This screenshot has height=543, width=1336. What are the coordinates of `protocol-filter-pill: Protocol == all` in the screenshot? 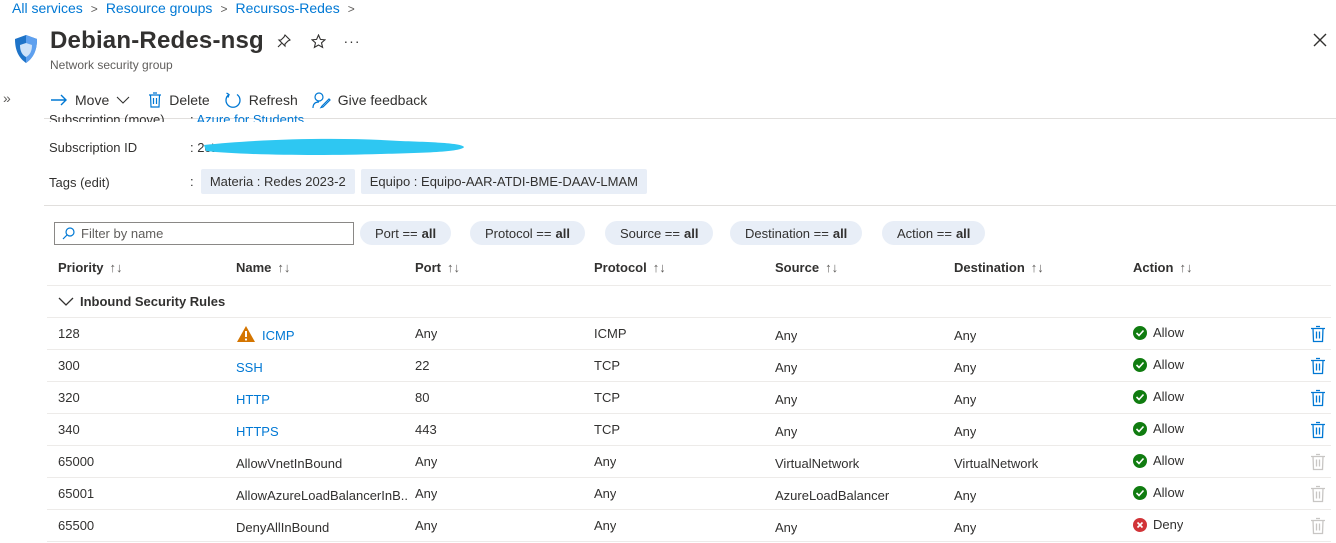 It's located at (527, 233).